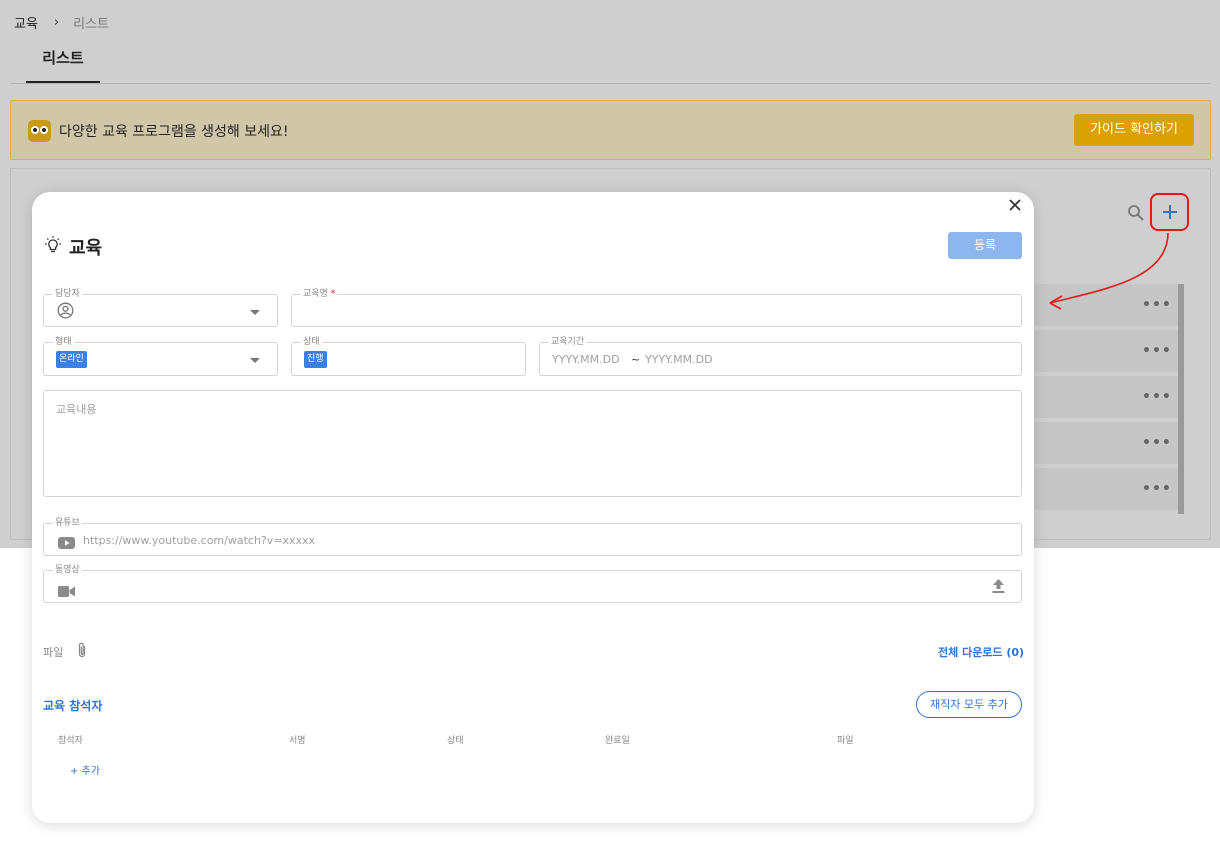 This screenshot has width=1220, height=847. I want to click on guide-button: 가이드 확인하기, so click(1134, 130).